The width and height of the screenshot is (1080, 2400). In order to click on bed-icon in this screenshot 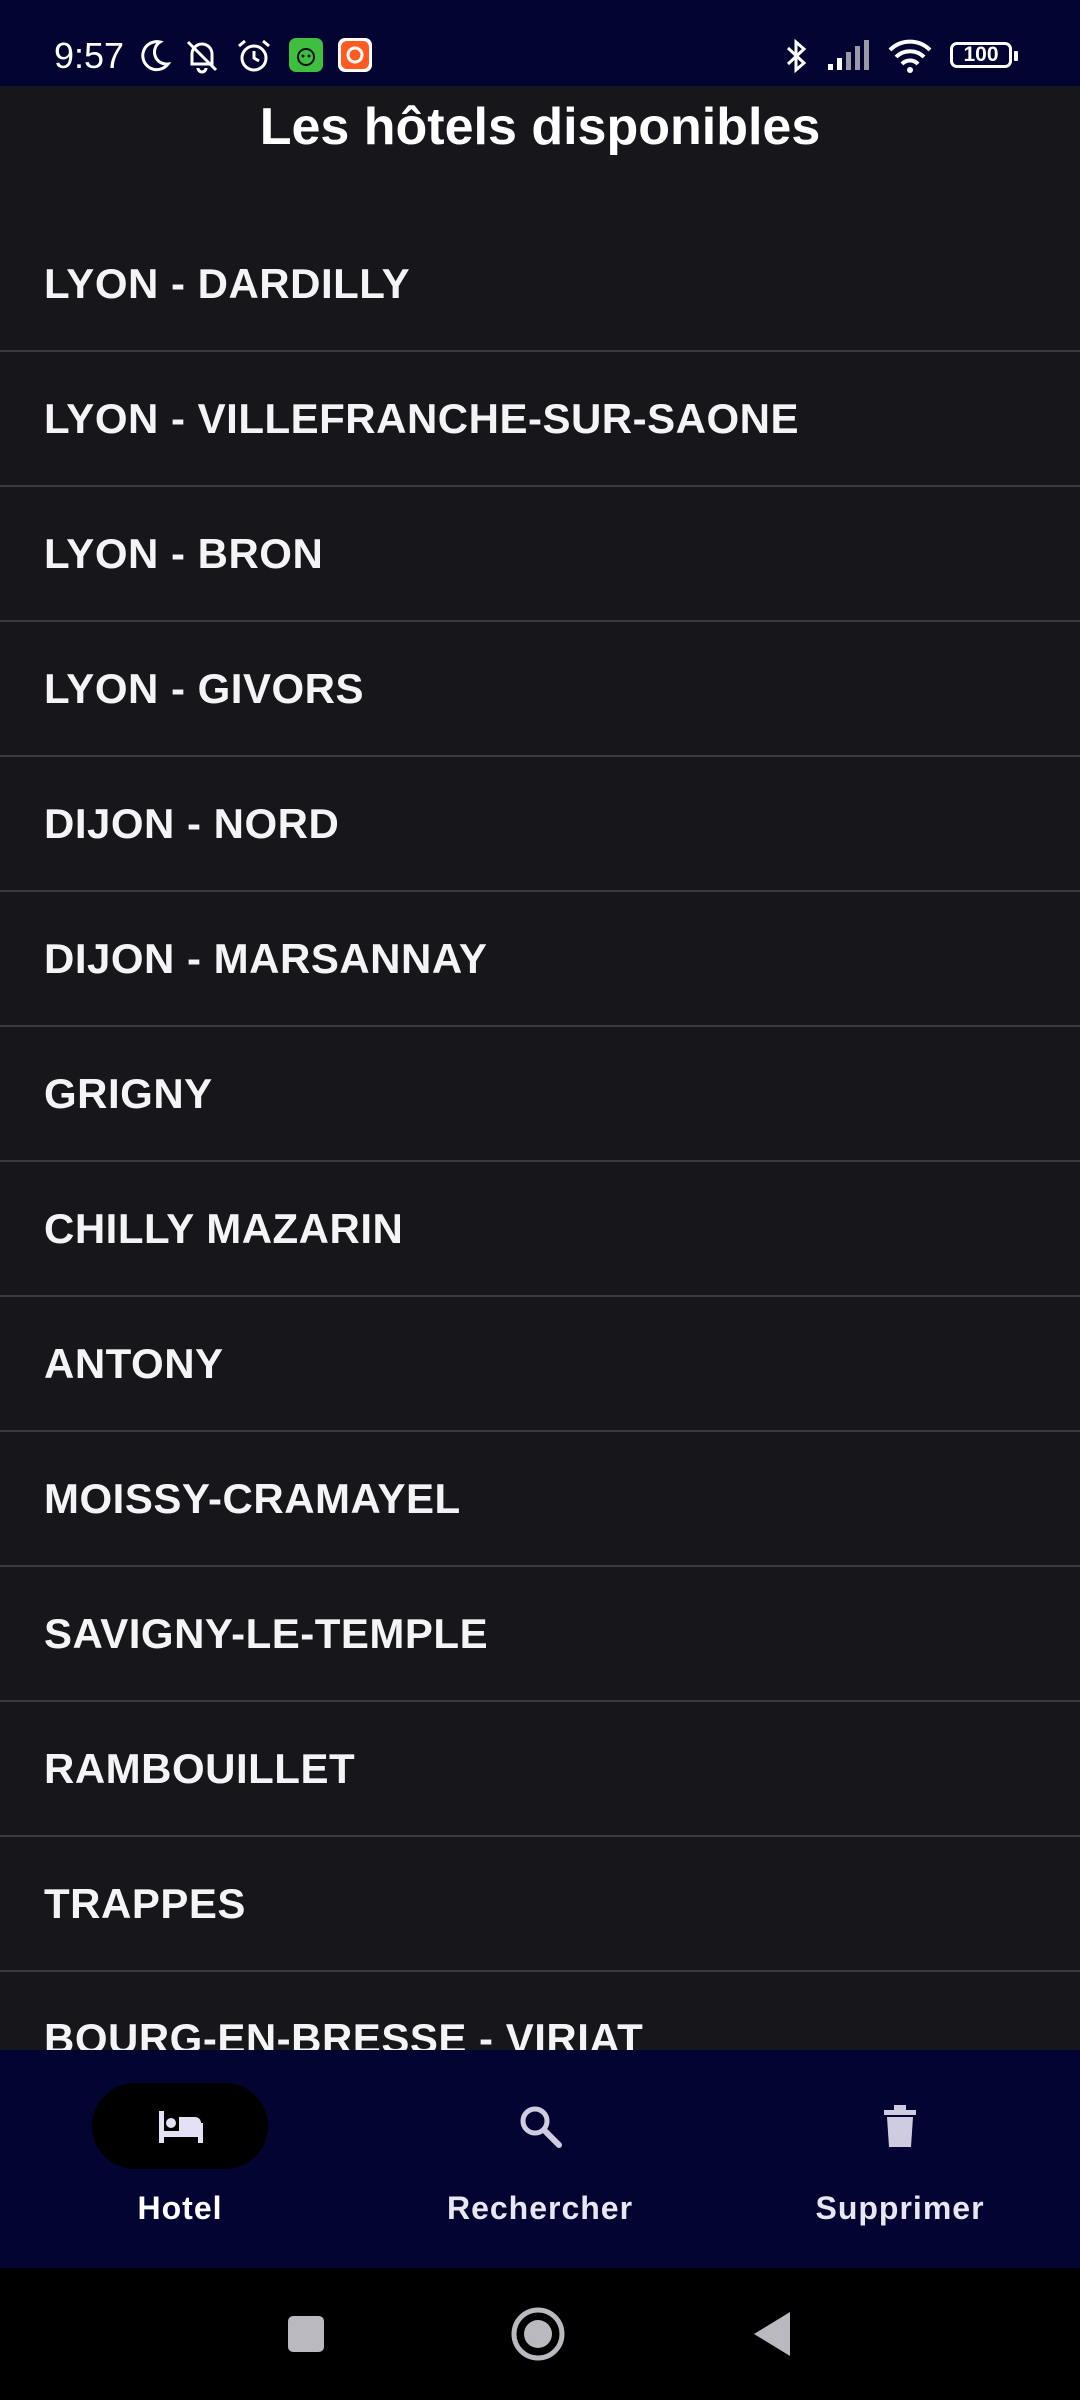, I will do `click(181, 2127)`.